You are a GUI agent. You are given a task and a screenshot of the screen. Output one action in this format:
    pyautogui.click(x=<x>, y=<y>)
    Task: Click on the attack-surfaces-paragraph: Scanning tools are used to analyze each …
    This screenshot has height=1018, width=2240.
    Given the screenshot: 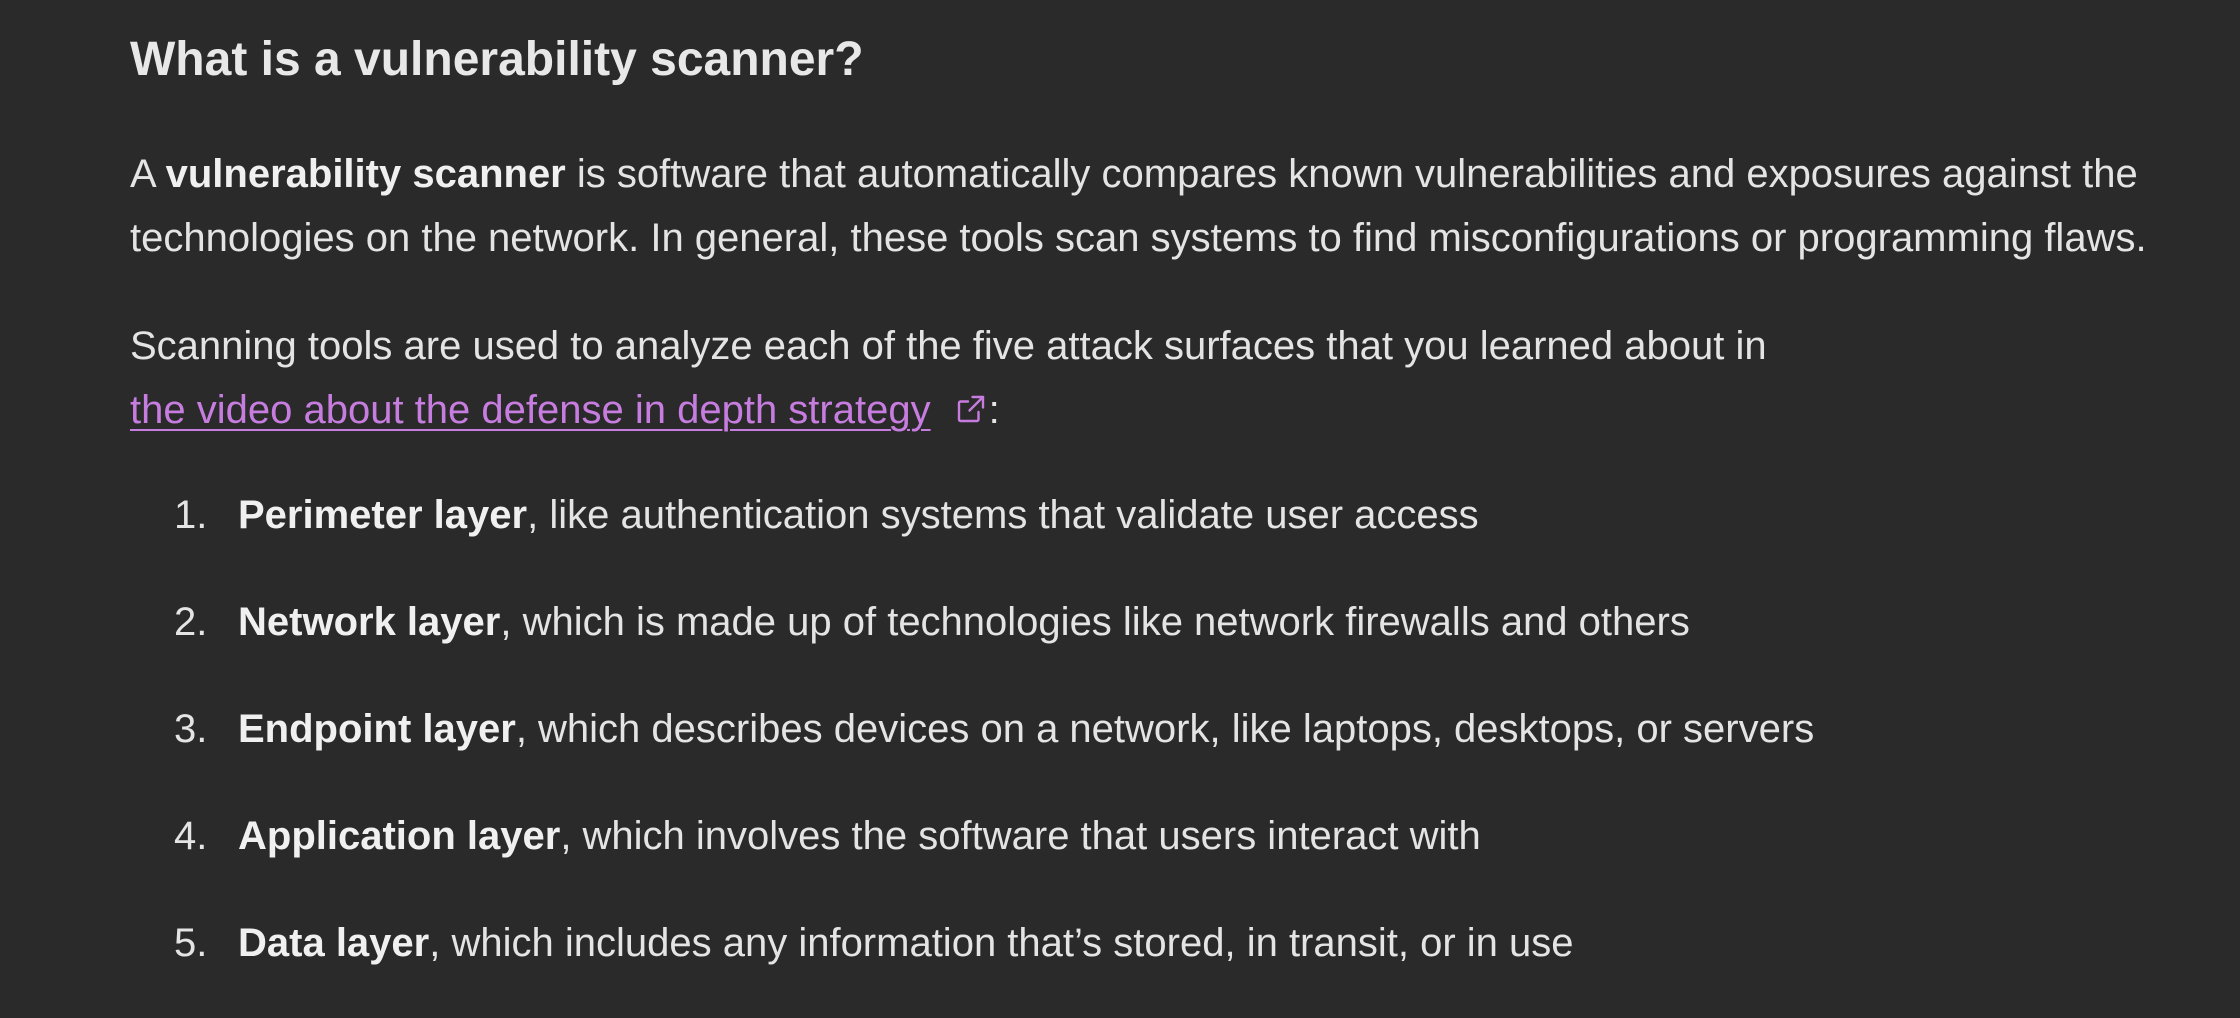 What is the action you would take?
    pyautogui.click(x=948, y=378)
    